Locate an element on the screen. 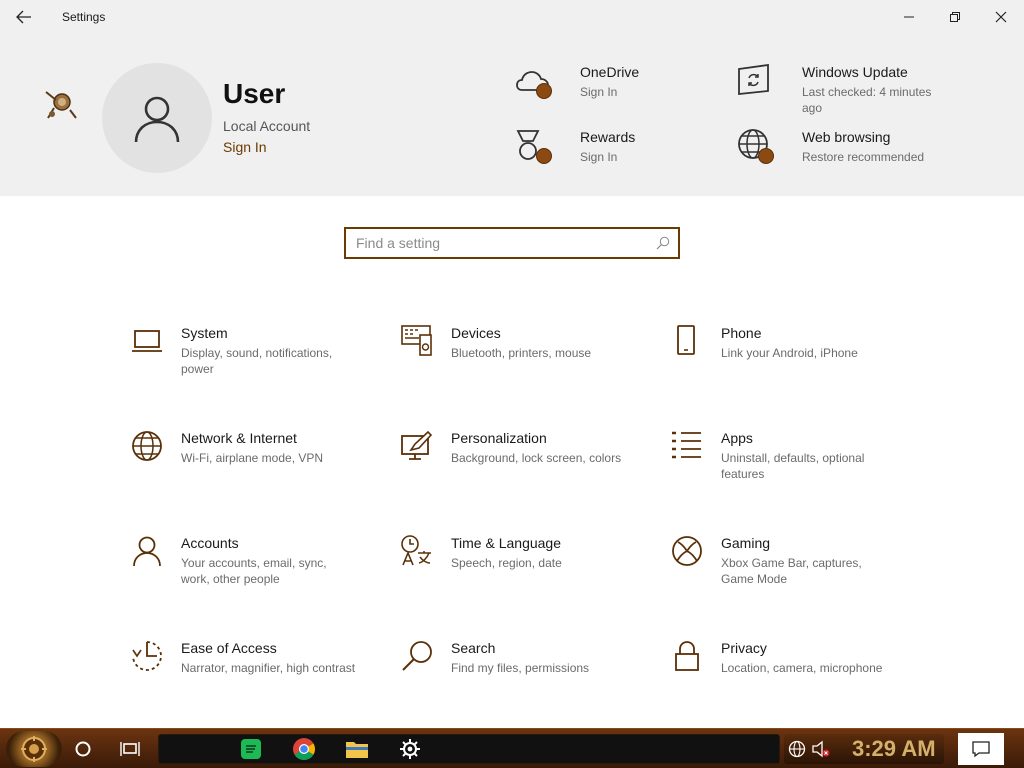  close-button is located at coordinates (1001, 17).